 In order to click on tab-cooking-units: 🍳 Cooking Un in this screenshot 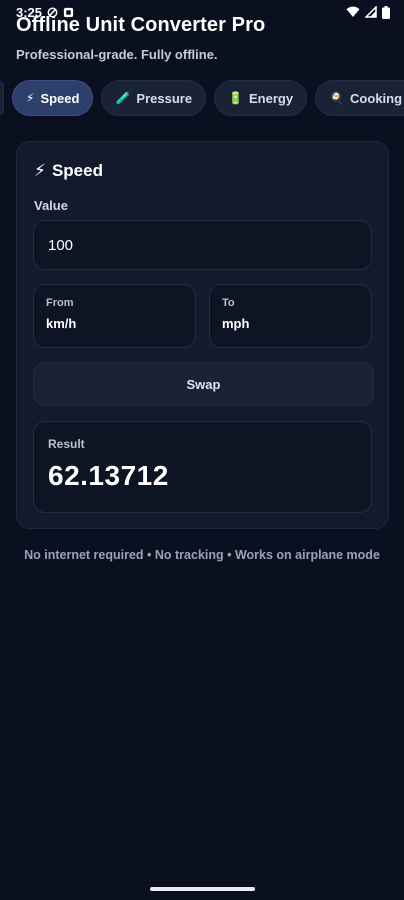, I will do `click(359, 98)`.